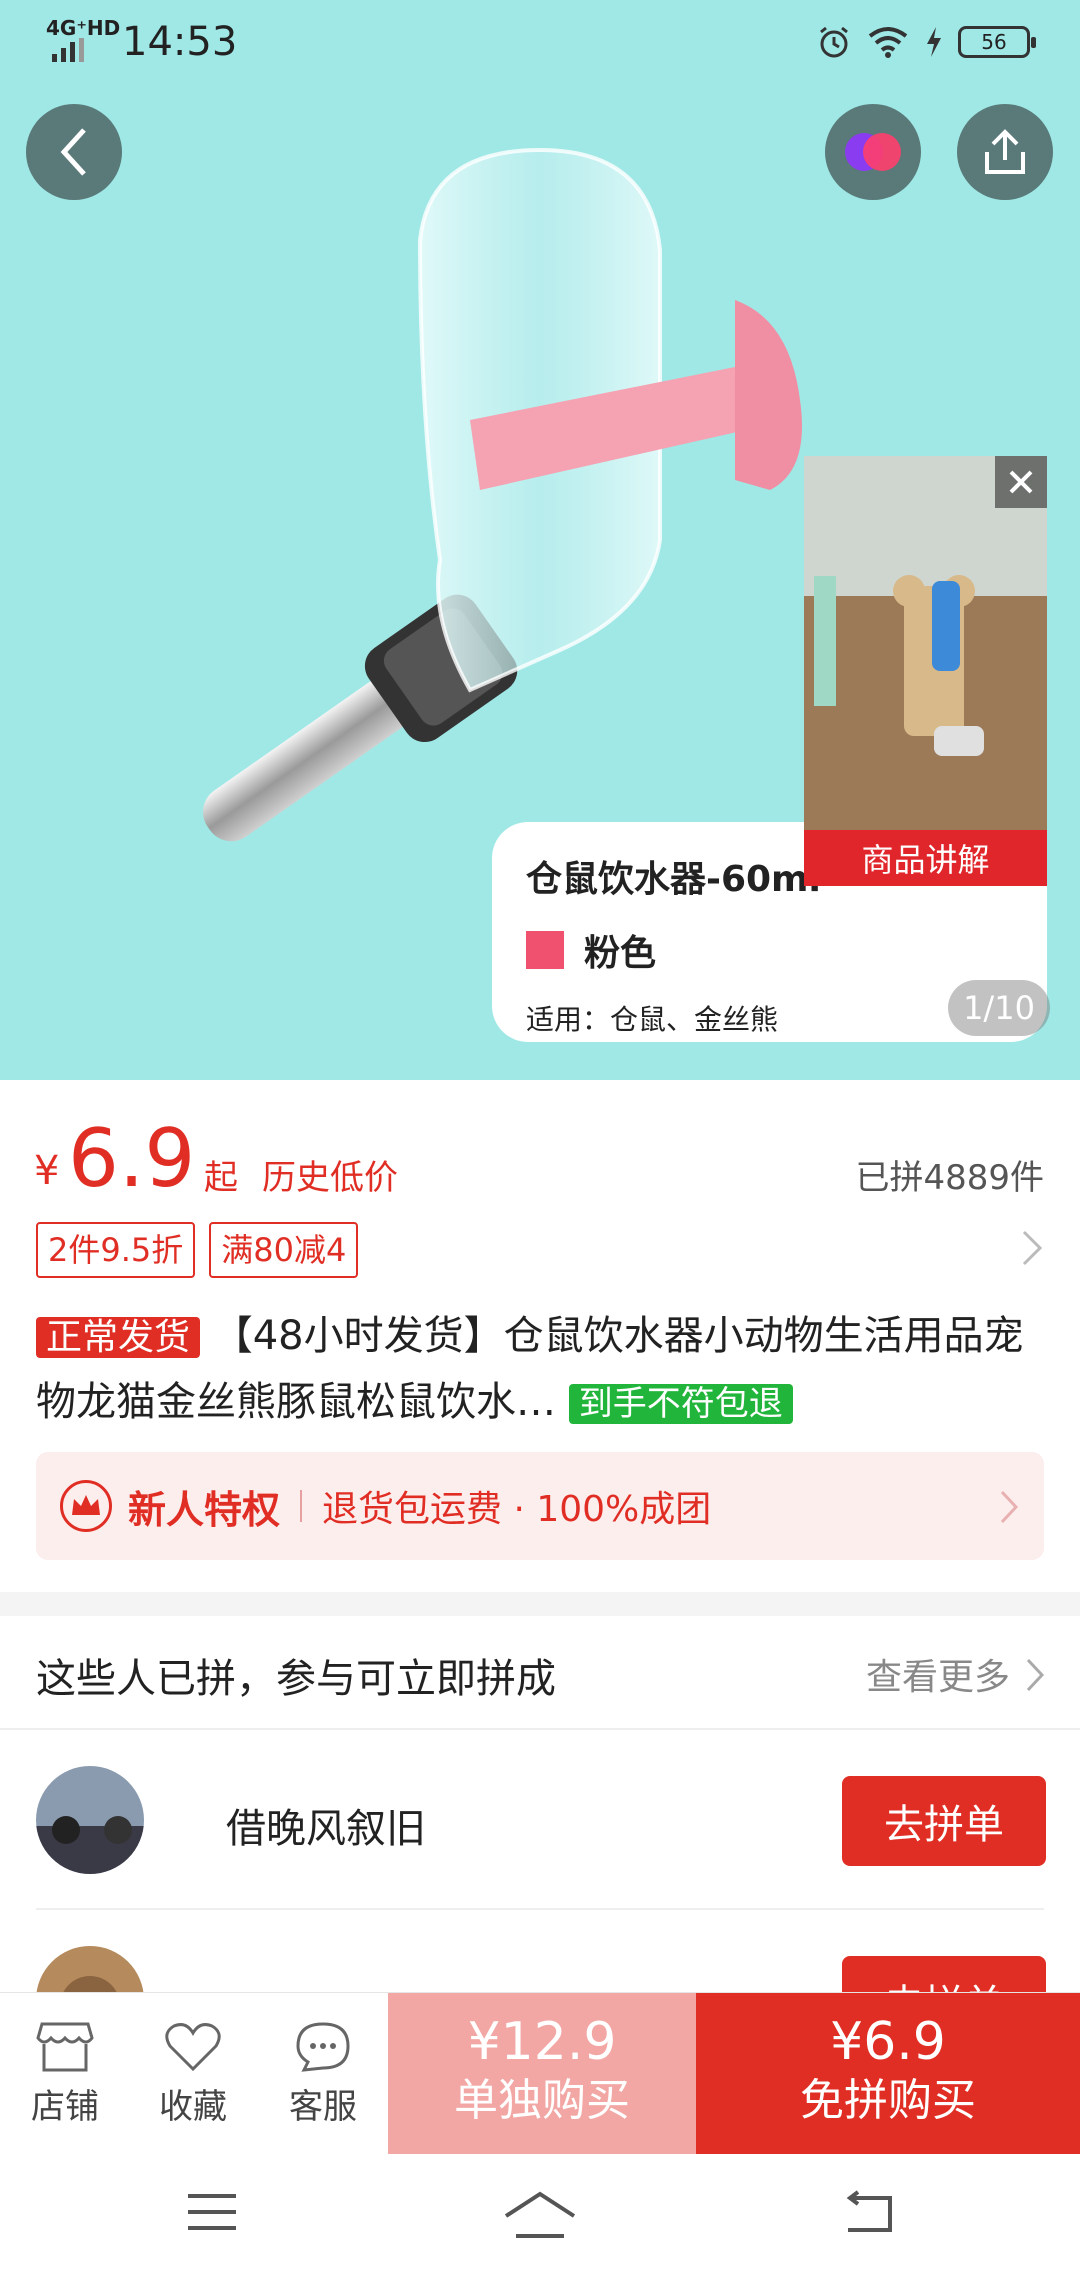 Image resolution: width=1080 pixels, height=2280 pixels. I want to click on back-nav-icon, so click(868, 2213).